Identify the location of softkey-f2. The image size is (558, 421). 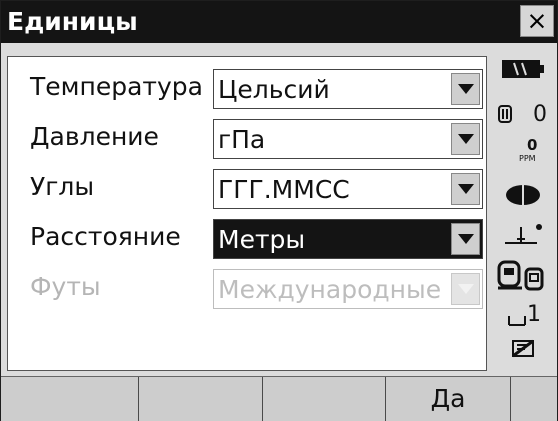
(201, 399).